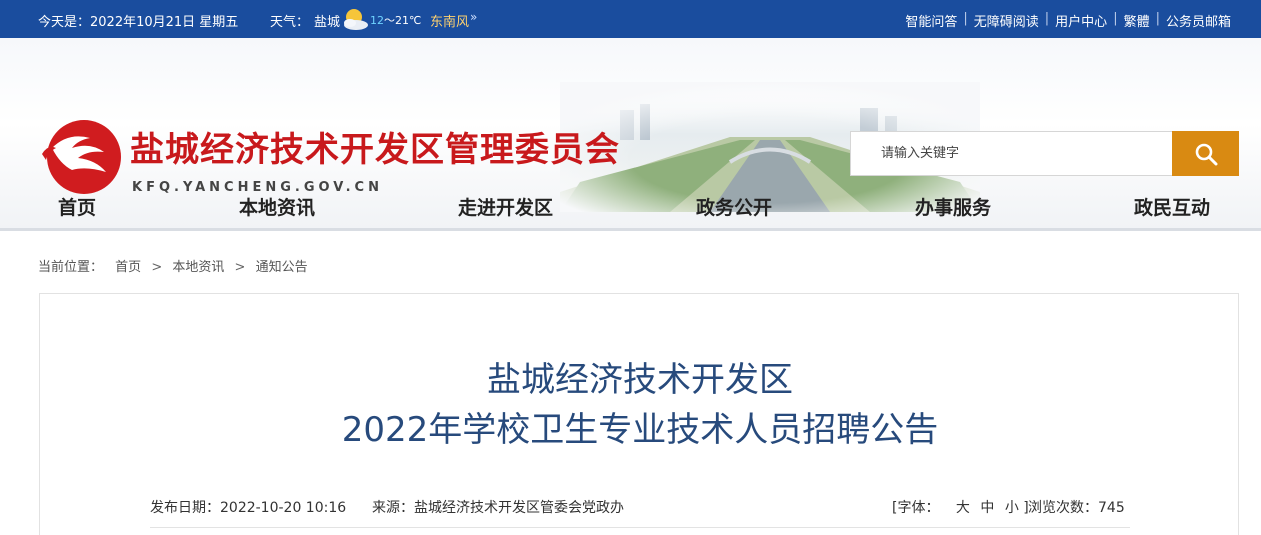 This screenshot has height=535, width=1261. I want to click on meta-divider, so click(640, 527).